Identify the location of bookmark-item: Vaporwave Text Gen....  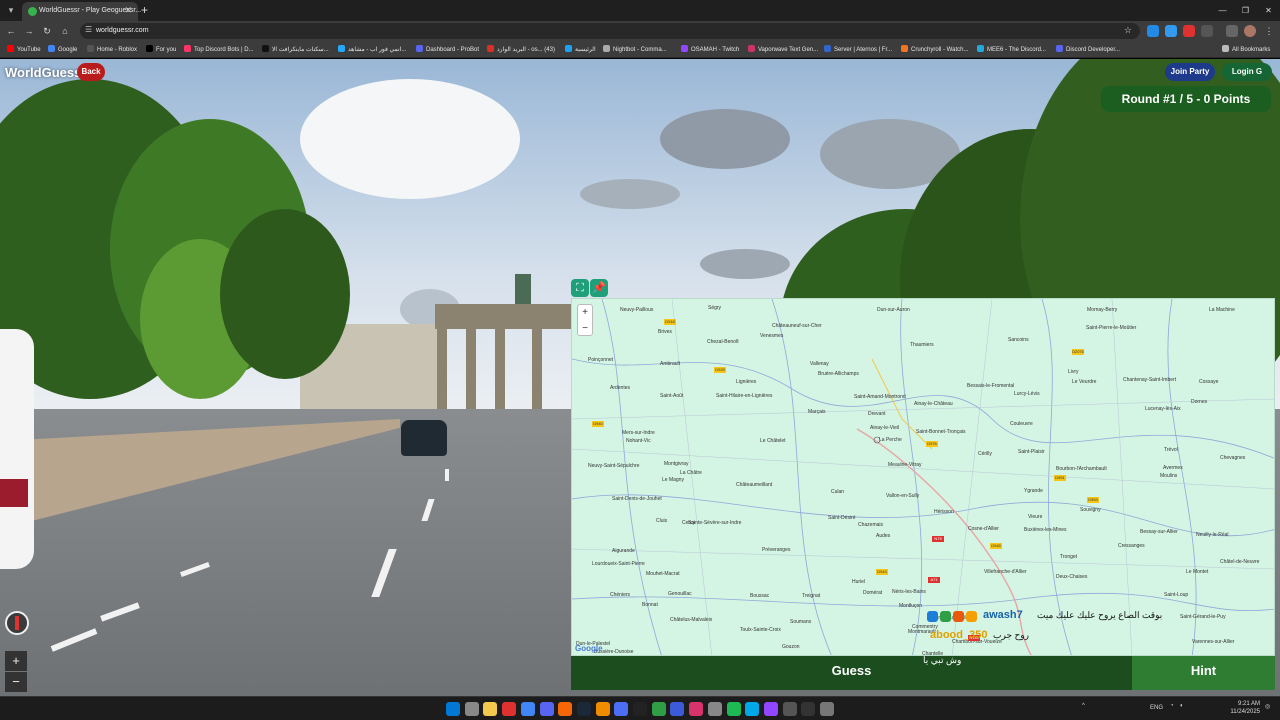
(783, 49).